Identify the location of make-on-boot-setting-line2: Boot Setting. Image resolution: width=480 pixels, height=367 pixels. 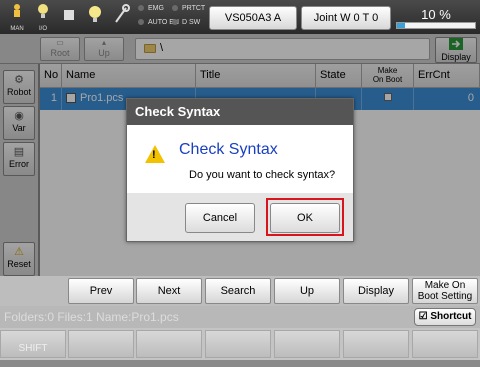
(445, 296).